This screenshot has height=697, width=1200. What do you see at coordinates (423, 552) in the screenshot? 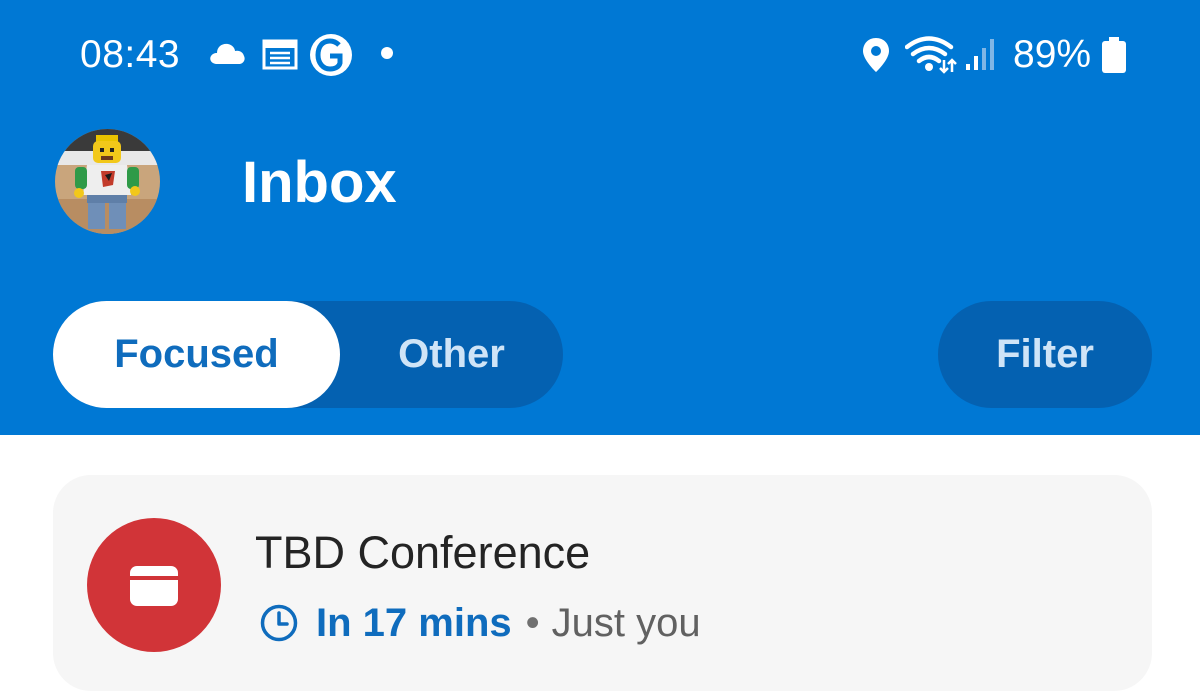
I see `event-title: TBD Conference` at bounding box center [423, 552].